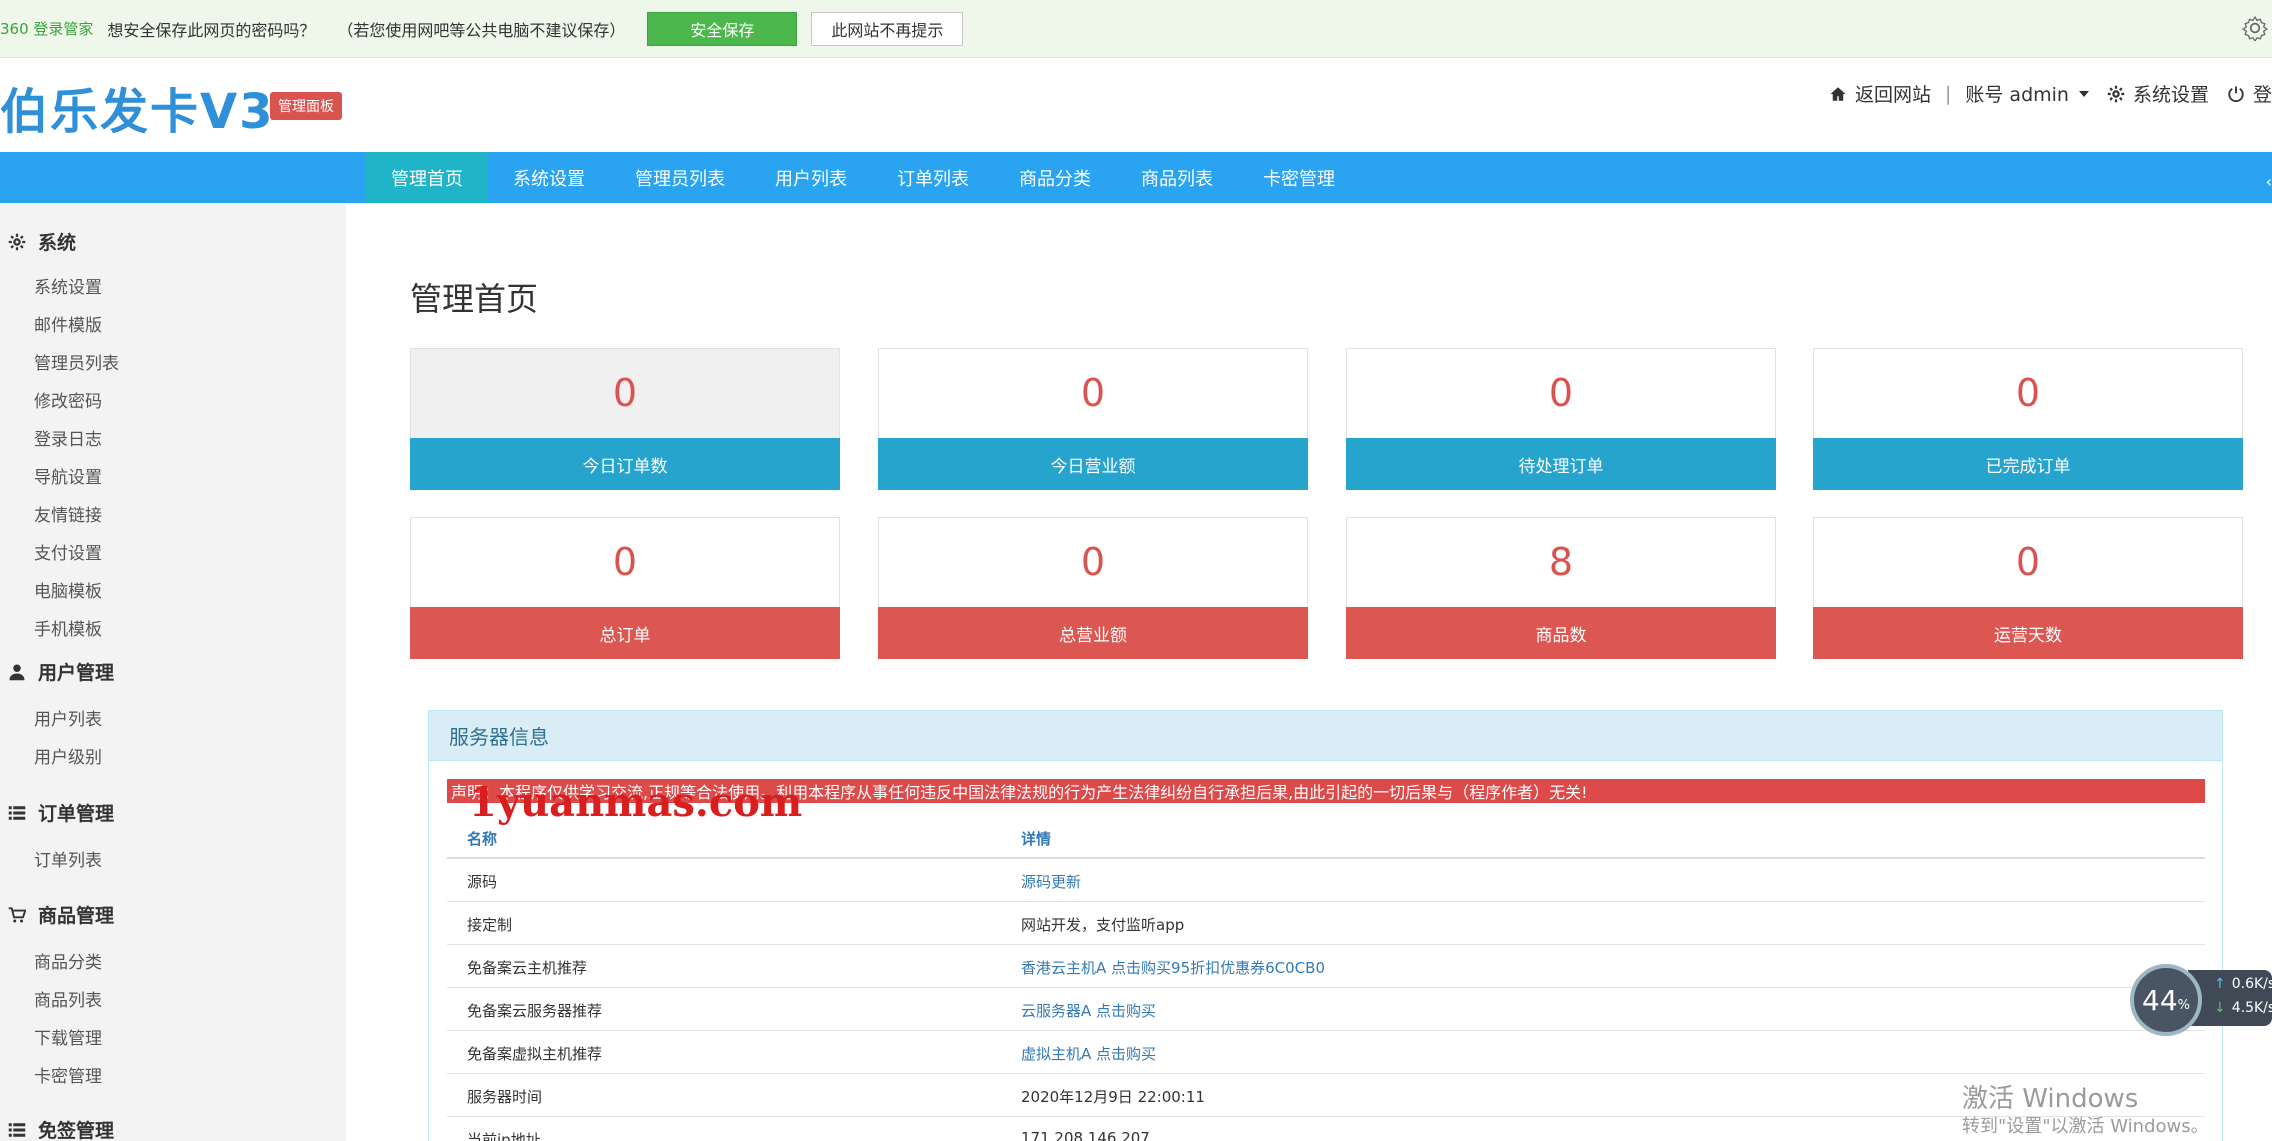 Image resolution: width=2272 pixels, height=1141 pixels. I want to click on sidebar-group-title: 用户管理, so click(76, 673).